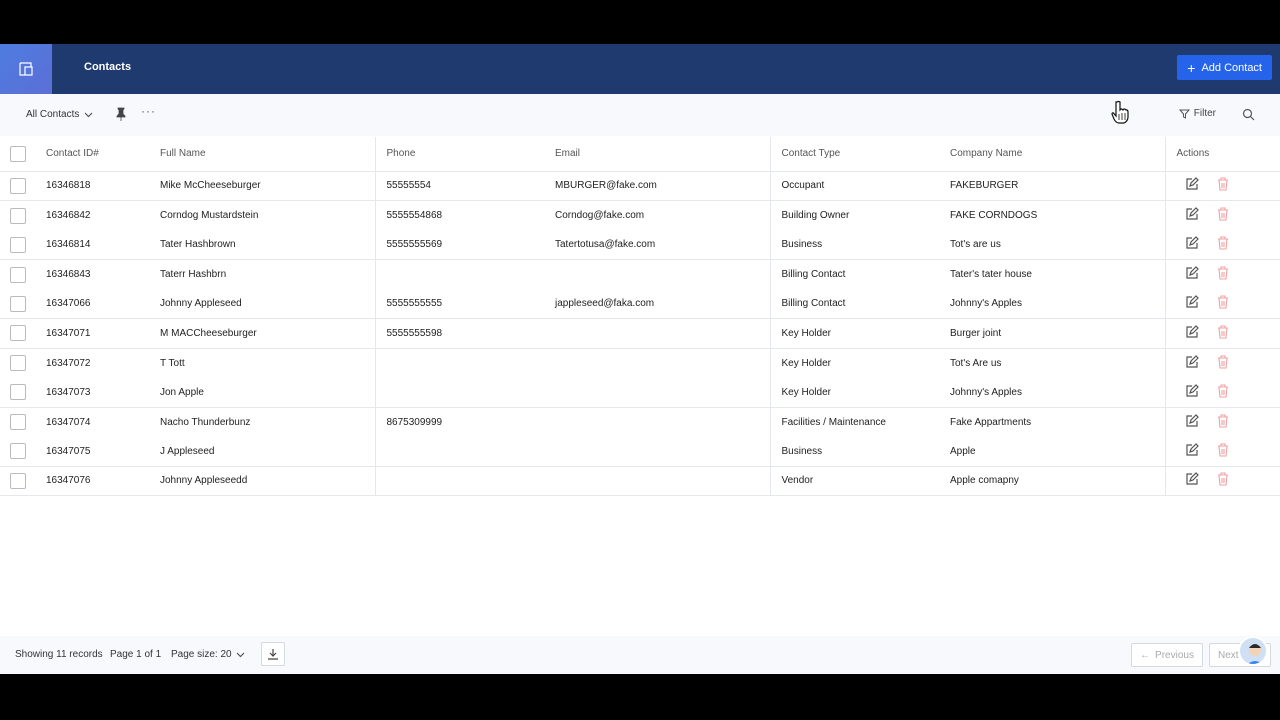  I want to click on view-selector: All Contacts, so click(59, 114).